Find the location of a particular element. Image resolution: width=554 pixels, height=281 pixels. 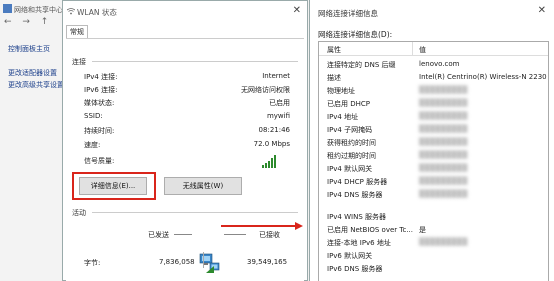

bg-window-title: 网络和共享中心 is located at coordinates (33, 9).